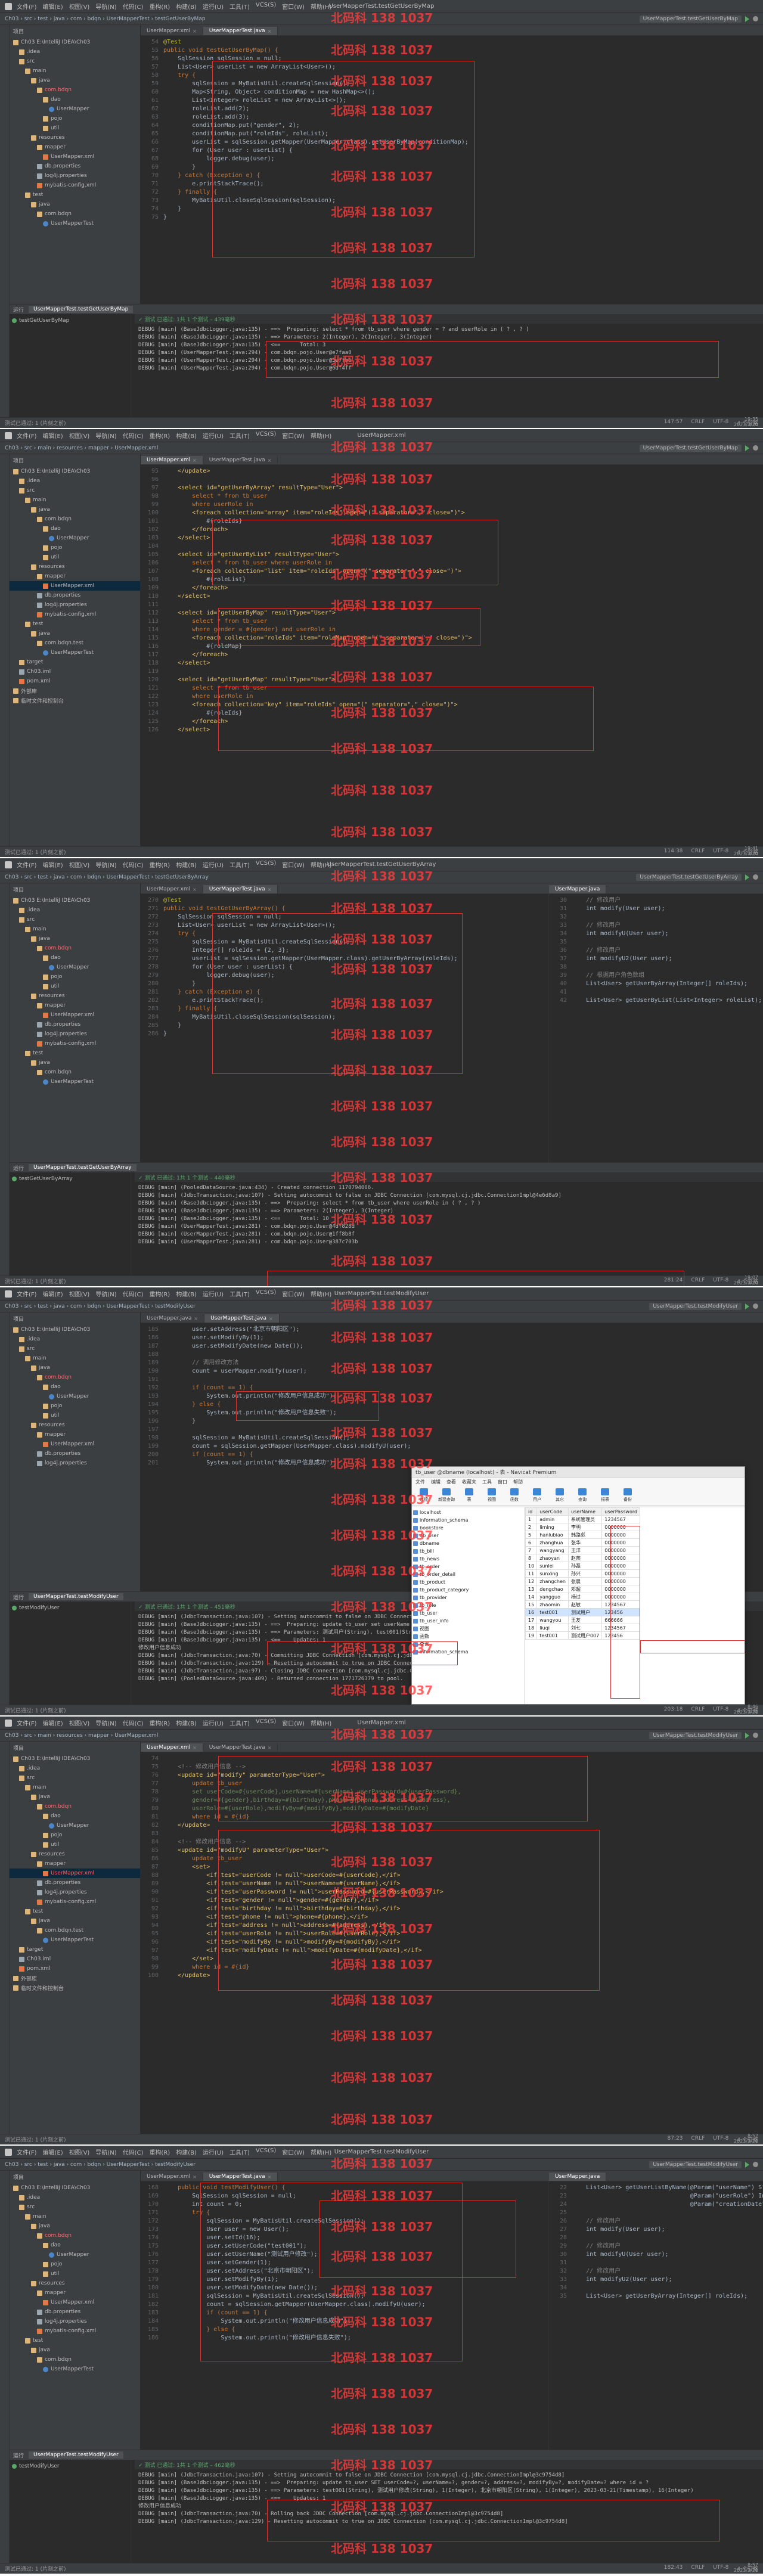 The height and width of the screenshot is (2576, 763). I want to click on menu-item: 帮助(H), so click(321, 7).